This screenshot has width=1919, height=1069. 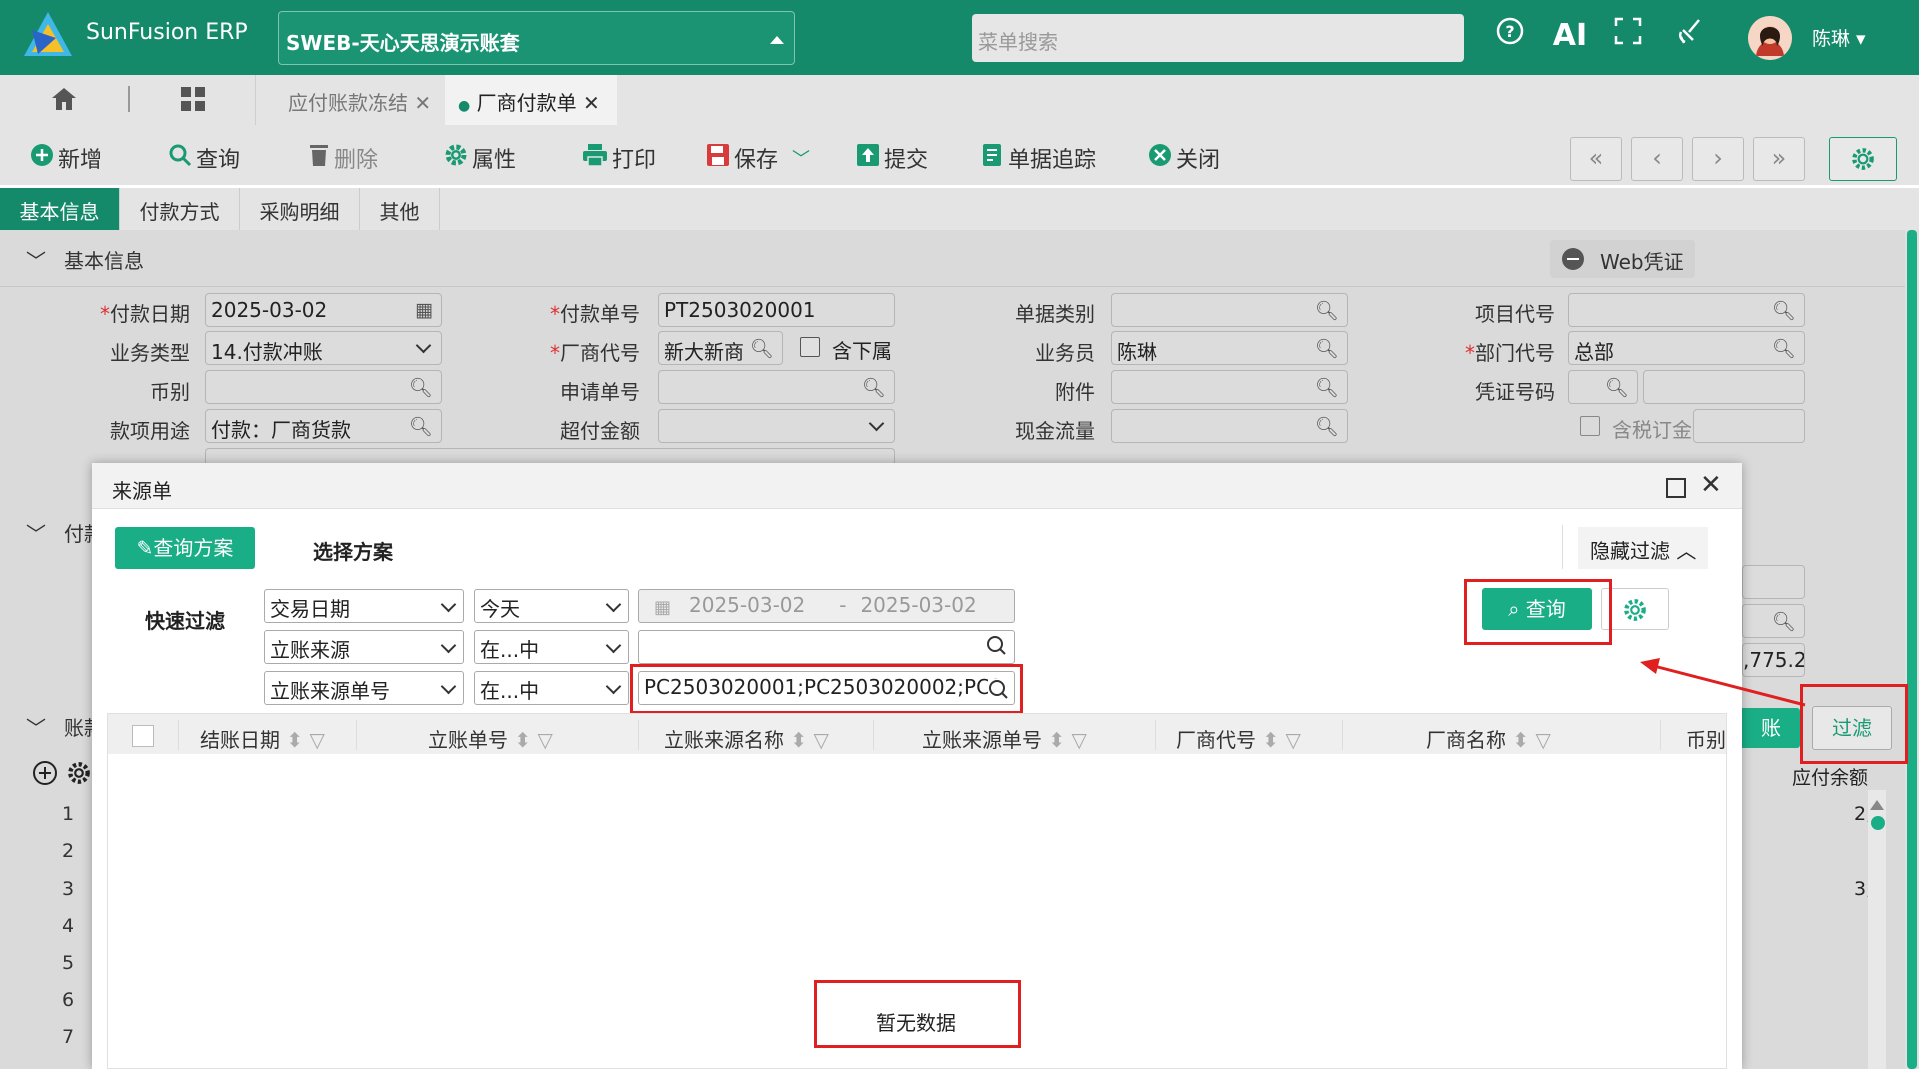 What do you see at coordinates (1770, 38) in the screenshot?
I see `avatar` at bounding box center [1770, 38].